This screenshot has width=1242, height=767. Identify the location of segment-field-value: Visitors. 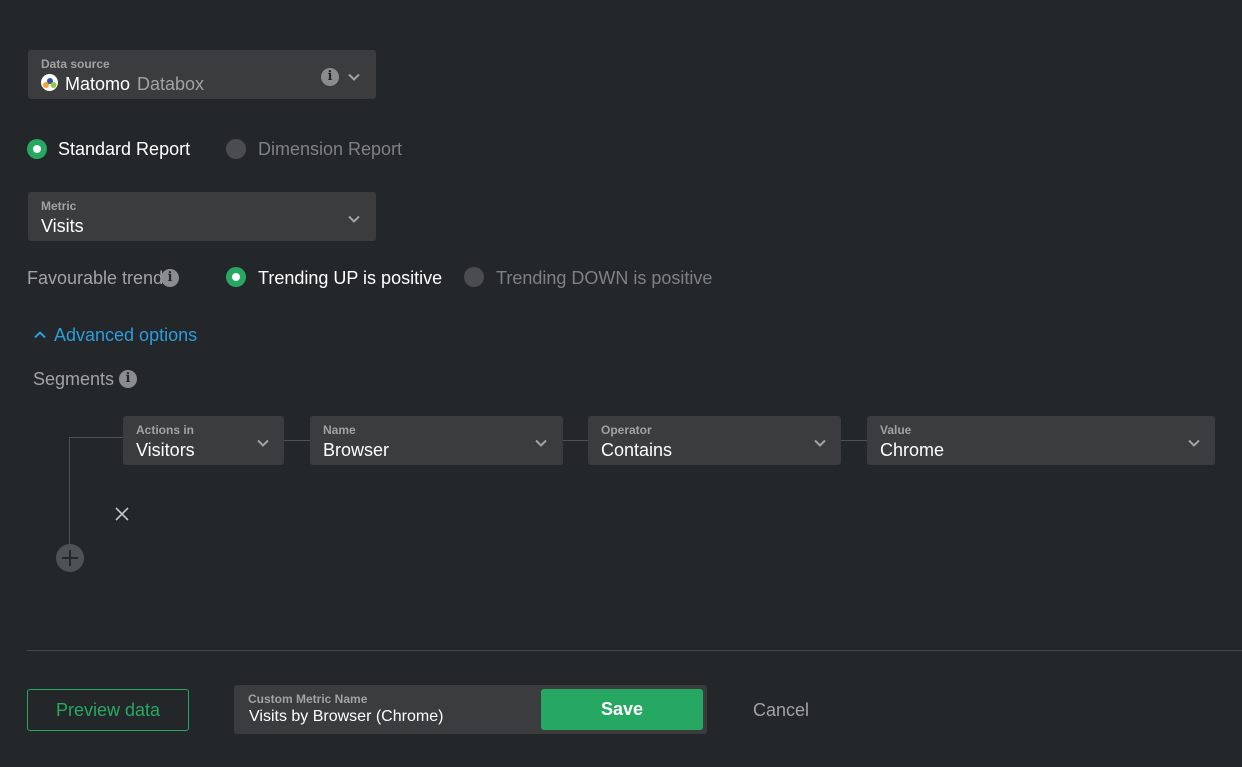
(165, 450).